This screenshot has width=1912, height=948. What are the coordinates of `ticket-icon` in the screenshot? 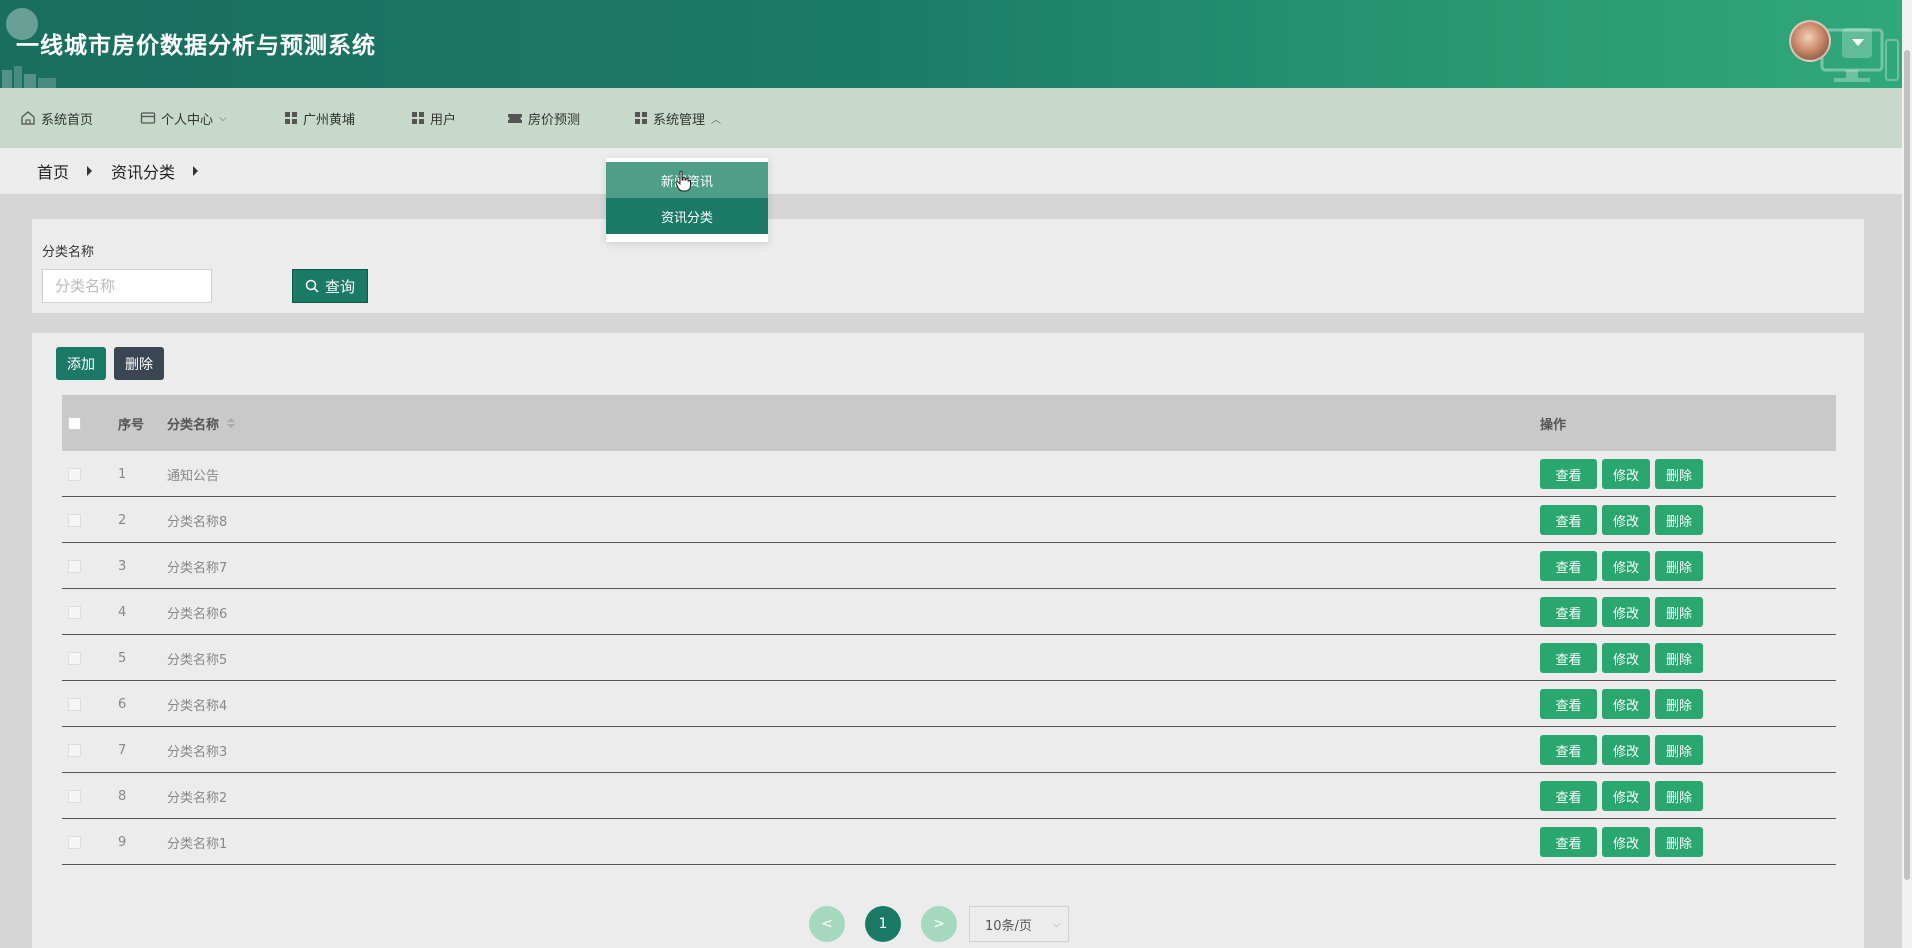 It's located at (515, 118).